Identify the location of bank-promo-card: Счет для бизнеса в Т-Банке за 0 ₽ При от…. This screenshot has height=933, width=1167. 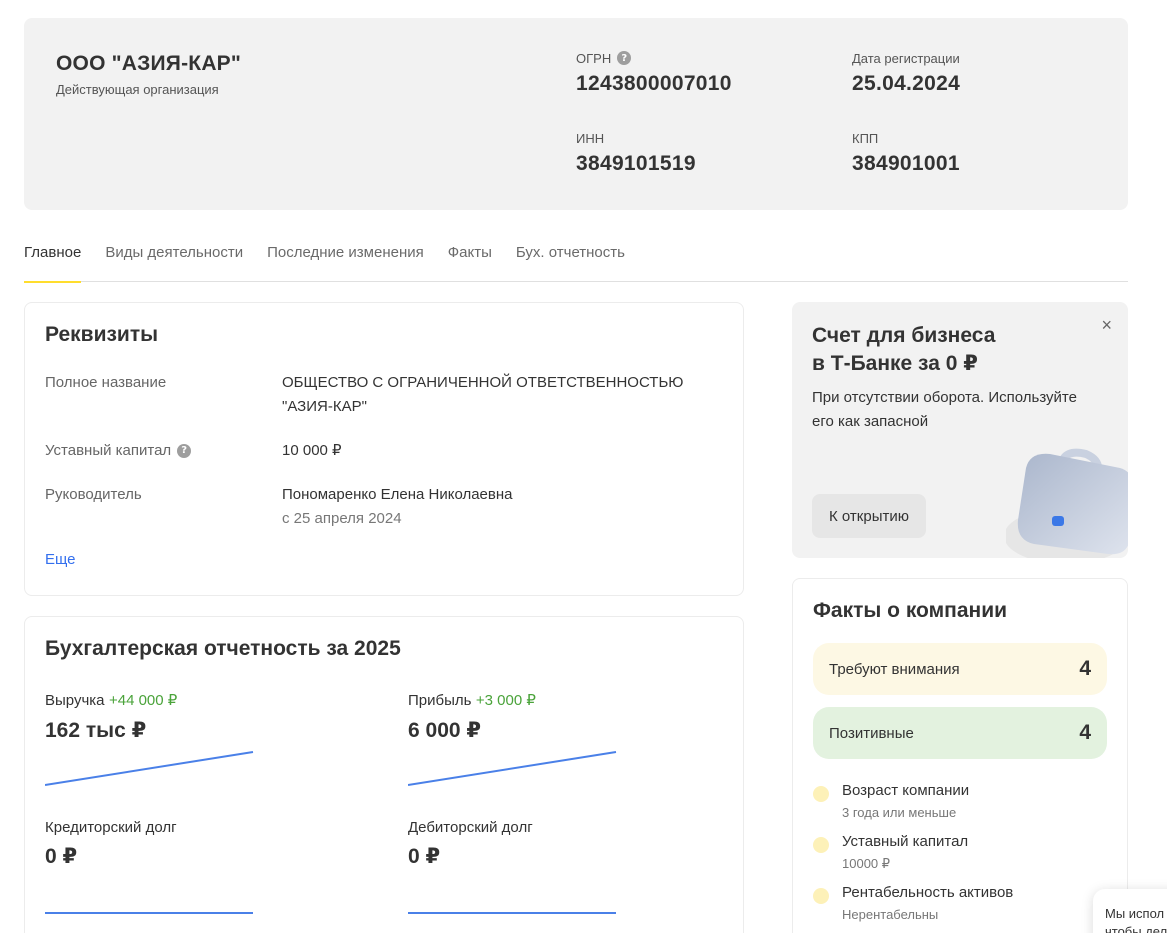
(960, 430).